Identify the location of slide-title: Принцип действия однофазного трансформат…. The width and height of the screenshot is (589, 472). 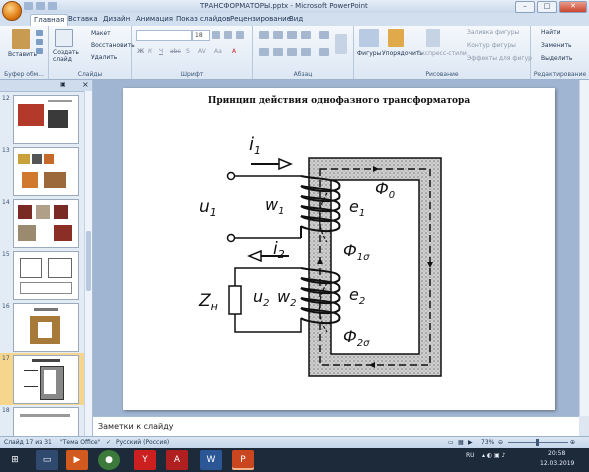
(339, 101).